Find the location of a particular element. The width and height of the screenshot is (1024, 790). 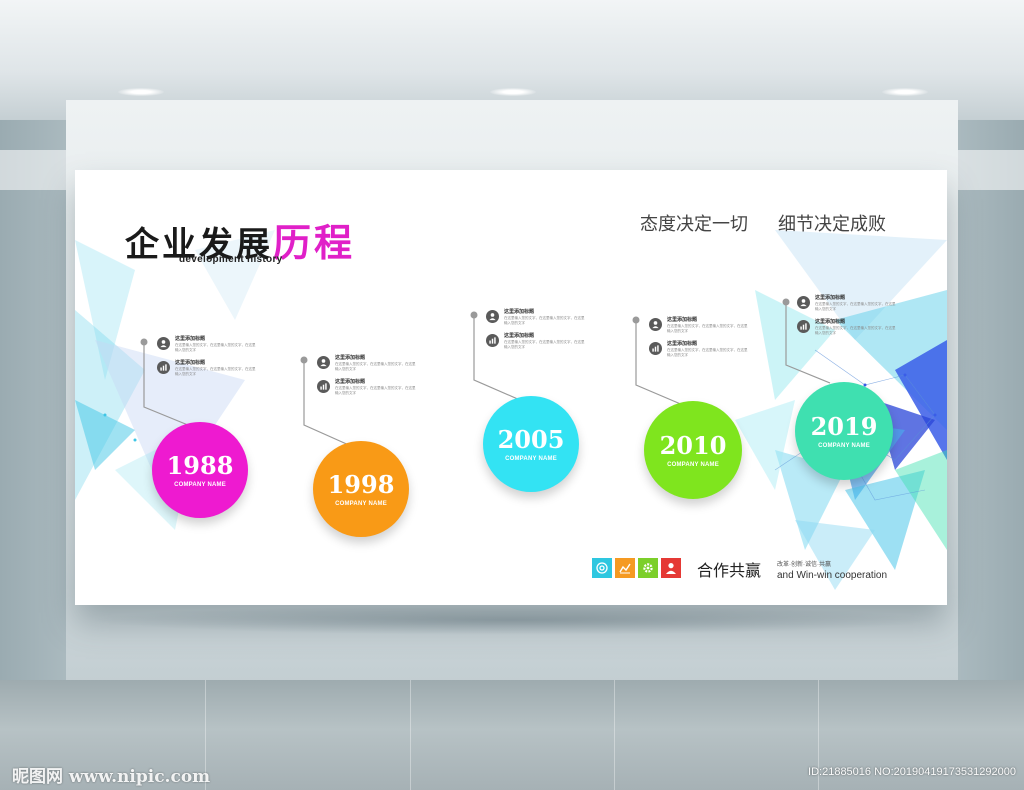

timeline-connectors is located at coordinates (485, 374).